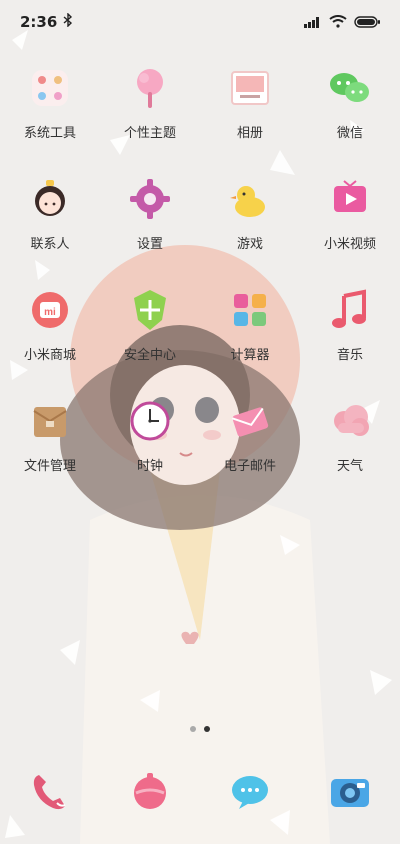 This screenshot has width=400, height=844. I want to click on app-label: 电子邮件, so click(249, 466).